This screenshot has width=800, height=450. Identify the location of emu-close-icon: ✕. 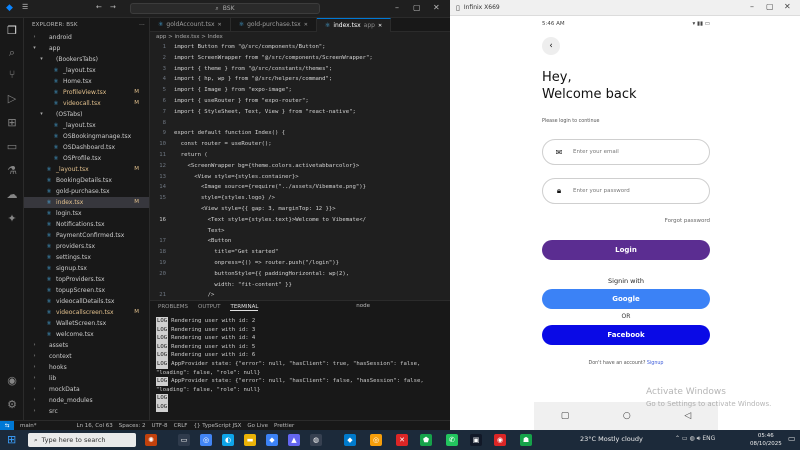
(787, 6).